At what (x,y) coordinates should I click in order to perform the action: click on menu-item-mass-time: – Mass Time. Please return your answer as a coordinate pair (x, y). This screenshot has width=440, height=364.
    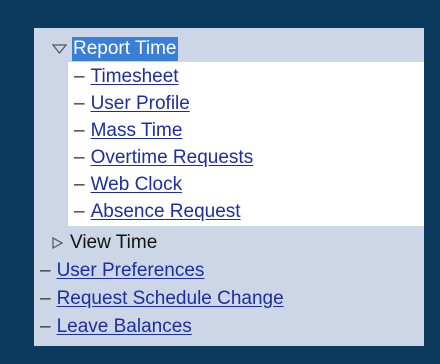
    Looking at the image, I should click on (128, 131).